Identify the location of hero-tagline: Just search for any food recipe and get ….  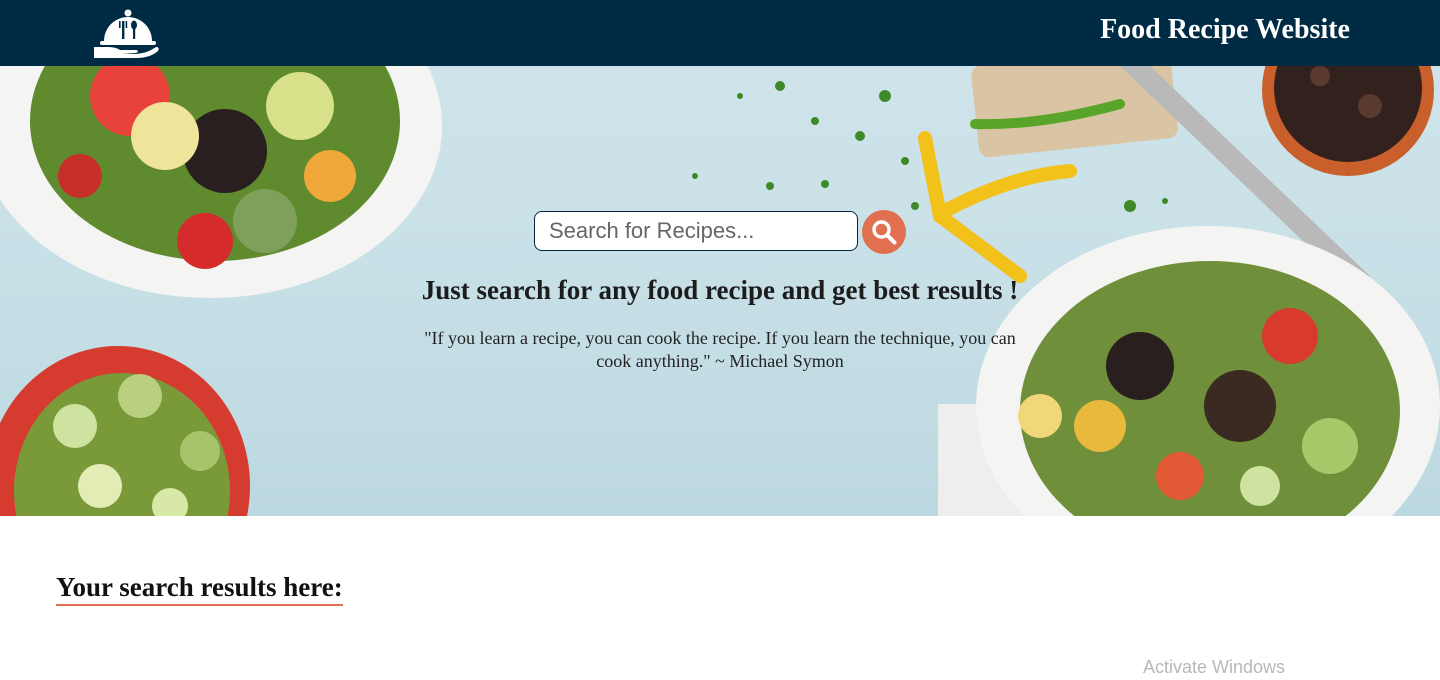
(720, 290).